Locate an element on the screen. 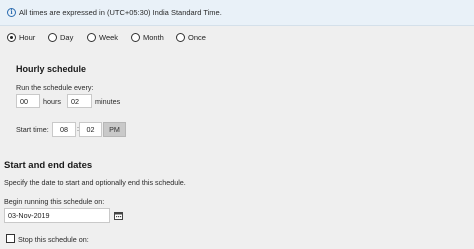 This screenshot has height=249, width=474. begin-running-label: Begin running this schedule on: is located at coordinates (54, 201).